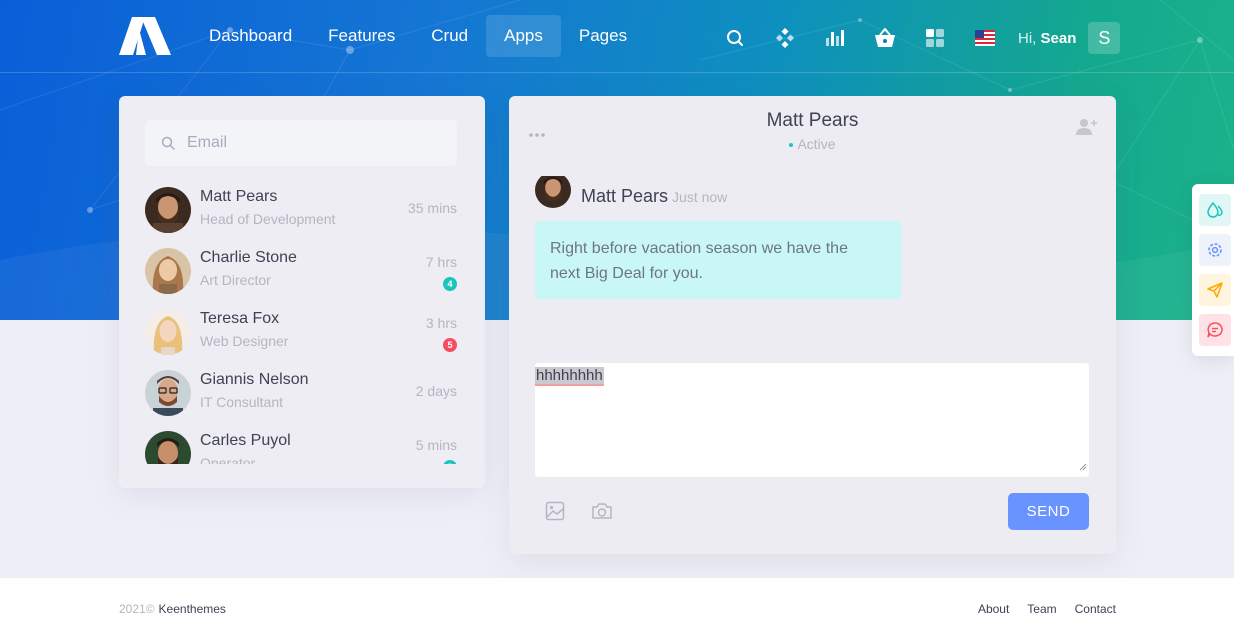 This screenshot has height=637, width=1234. Describe the element at coordinates (235, 280) in the screenshot. I see `contact-role: Art Director` at that location.